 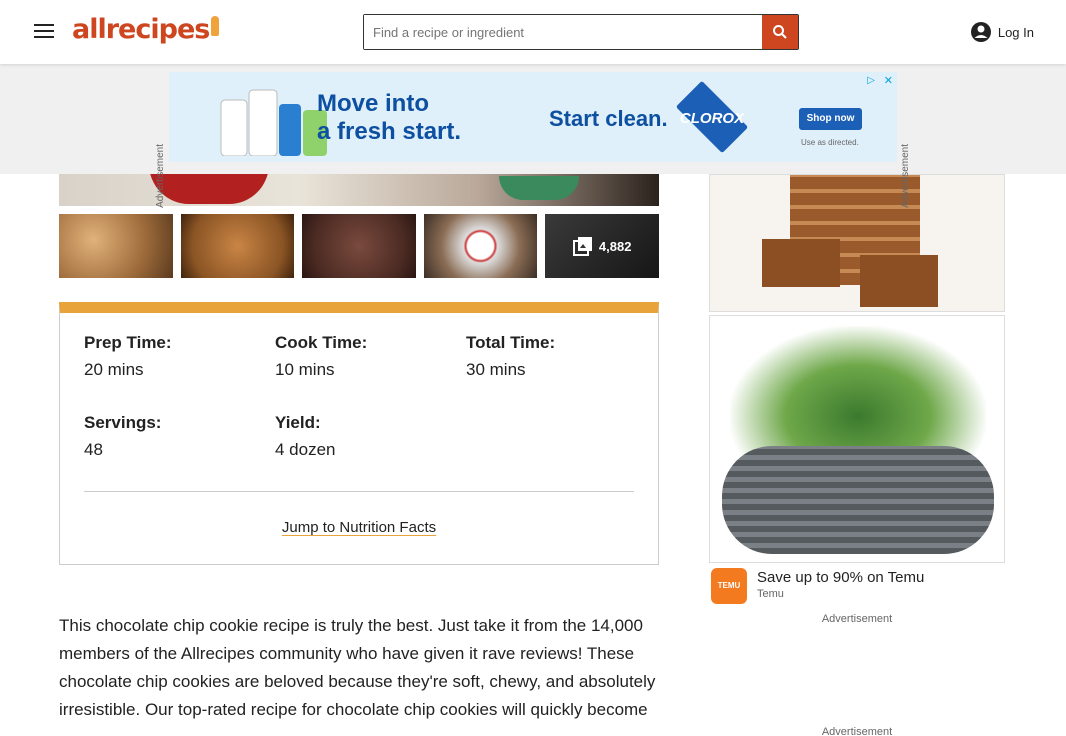 I want to click on servings: Servings: 48, so click(x=122, y=436).